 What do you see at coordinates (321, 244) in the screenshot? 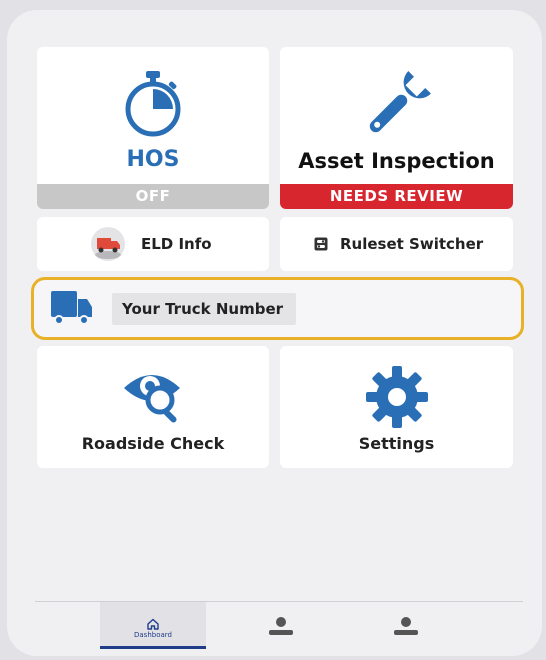
I see `toggle-switch-icon` at bounding box center [321, 244].